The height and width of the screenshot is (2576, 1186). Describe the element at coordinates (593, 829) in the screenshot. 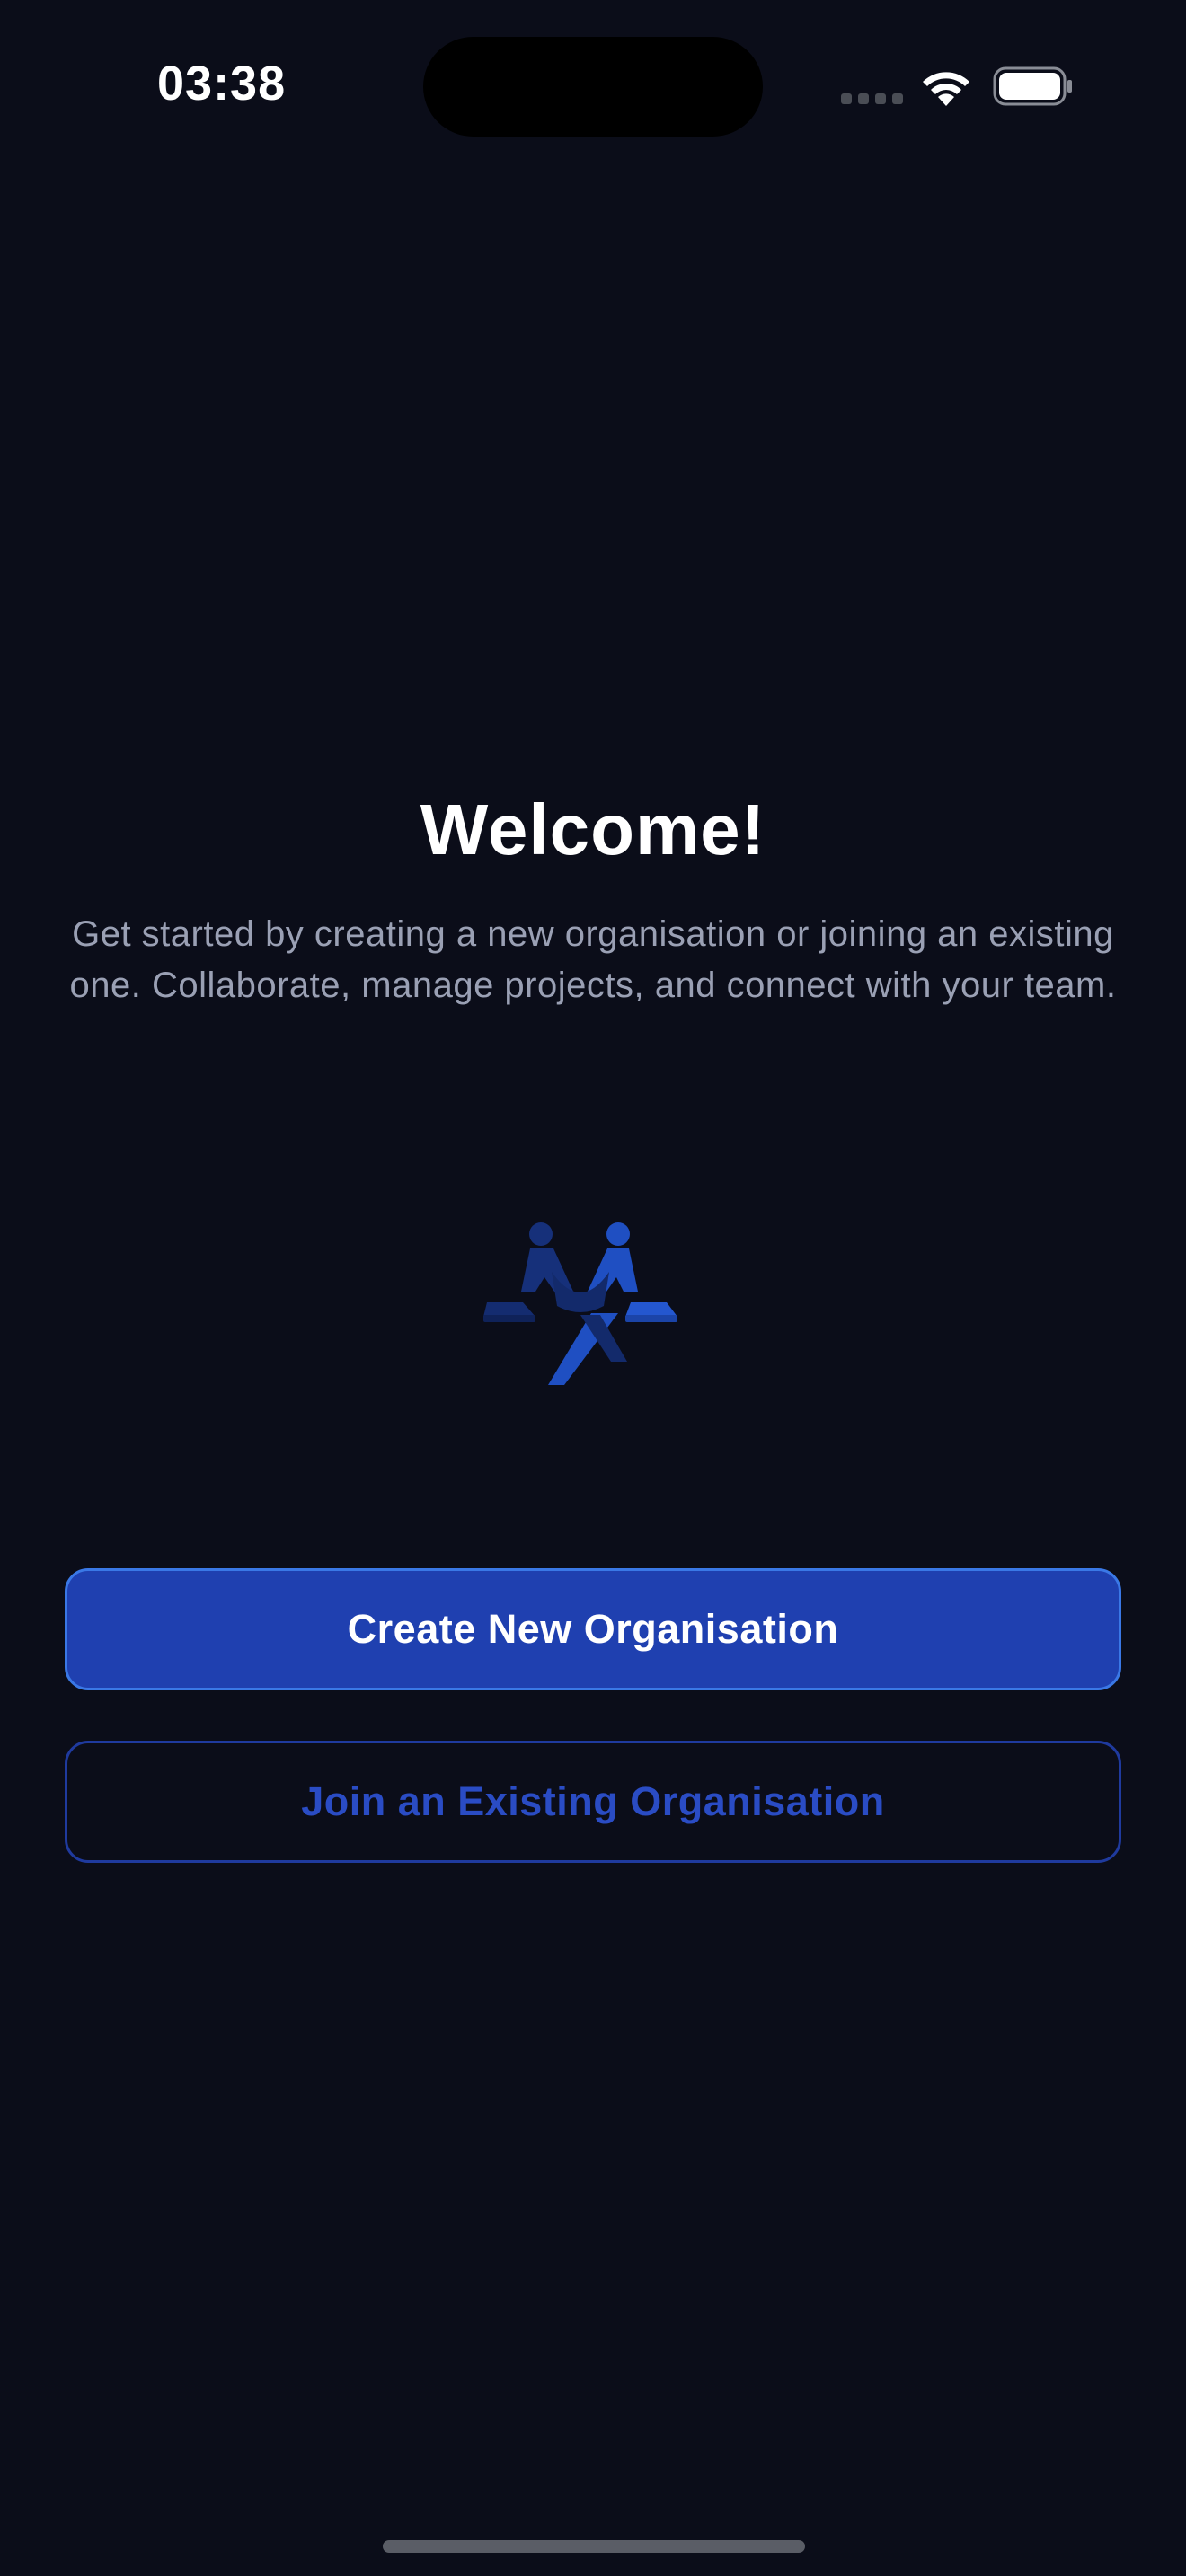

I see `welcome-title: Welcome!` at that location.